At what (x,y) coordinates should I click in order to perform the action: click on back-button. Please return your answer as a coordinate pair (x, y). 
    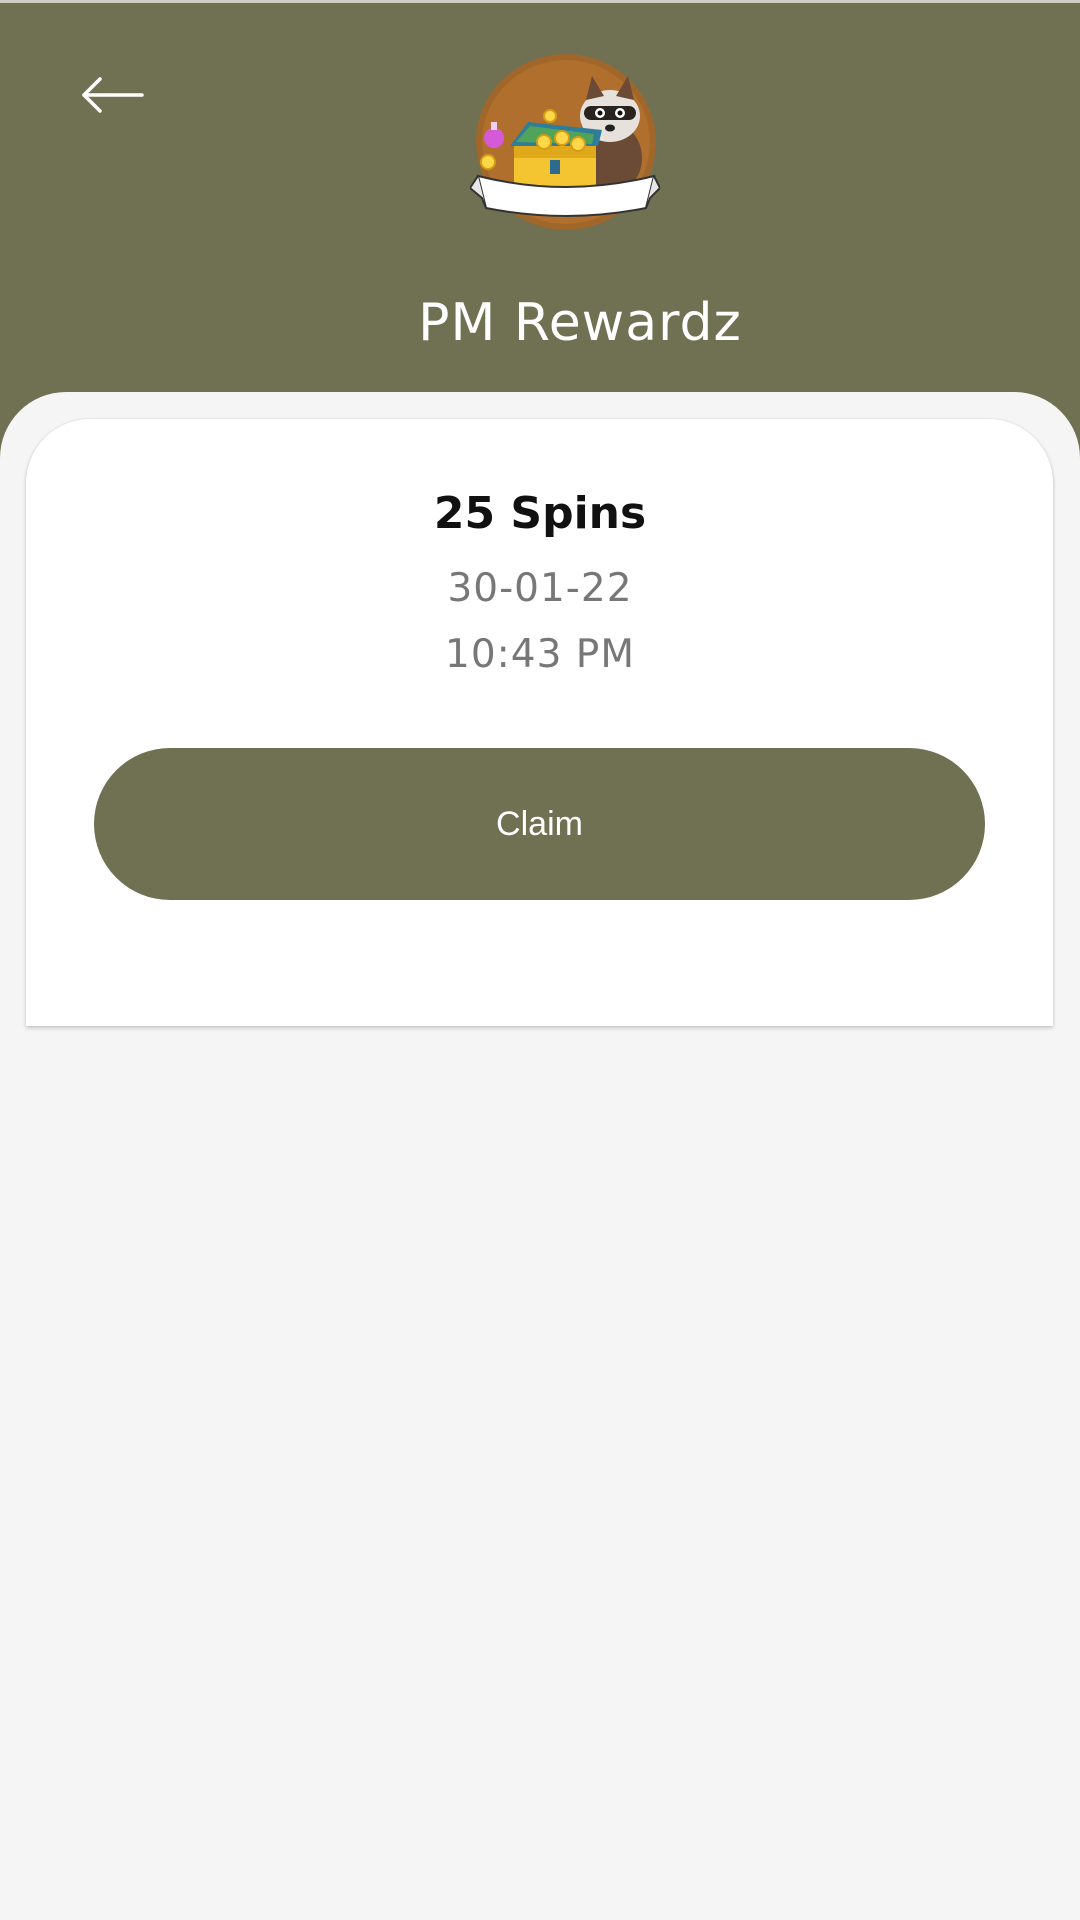
    Looking at the image, I should click on (112, 95).